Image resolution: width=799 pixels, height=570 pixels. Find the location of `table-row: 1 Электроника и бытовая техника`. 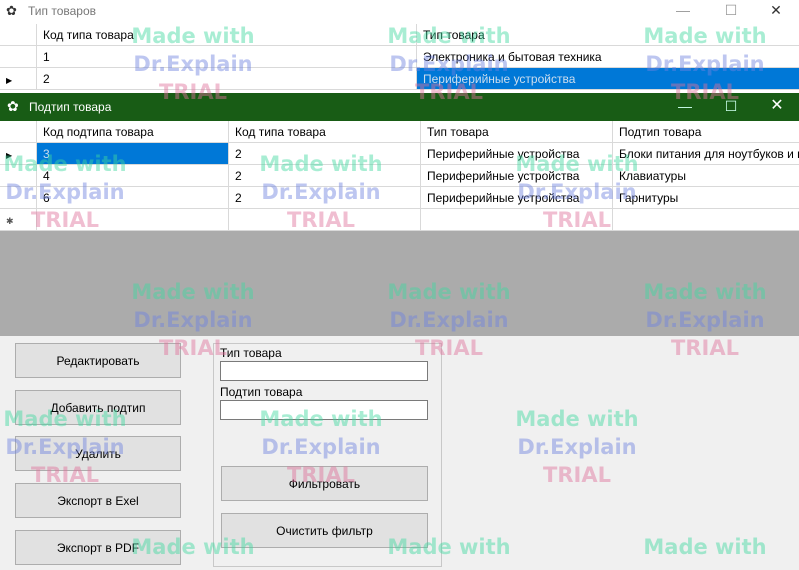

table-row: 1 Электроника и бытовая техника is located at coordinates (399, 57).